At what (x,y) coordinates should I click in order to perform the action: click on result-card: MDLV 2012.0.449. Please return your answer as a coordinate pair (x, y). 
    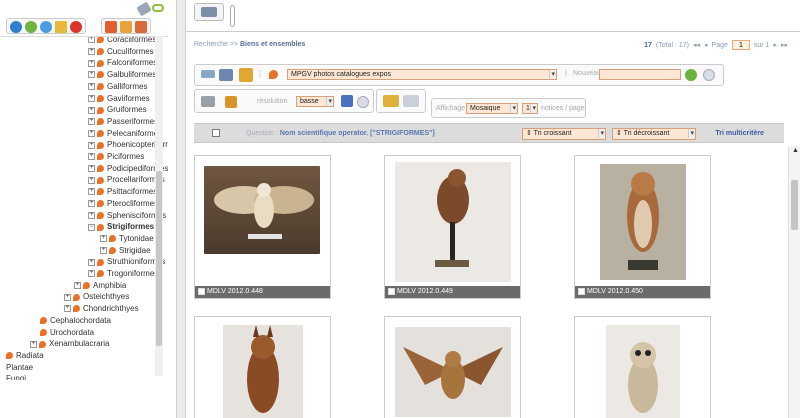
    Looking at the image, I should click on (452, 227).